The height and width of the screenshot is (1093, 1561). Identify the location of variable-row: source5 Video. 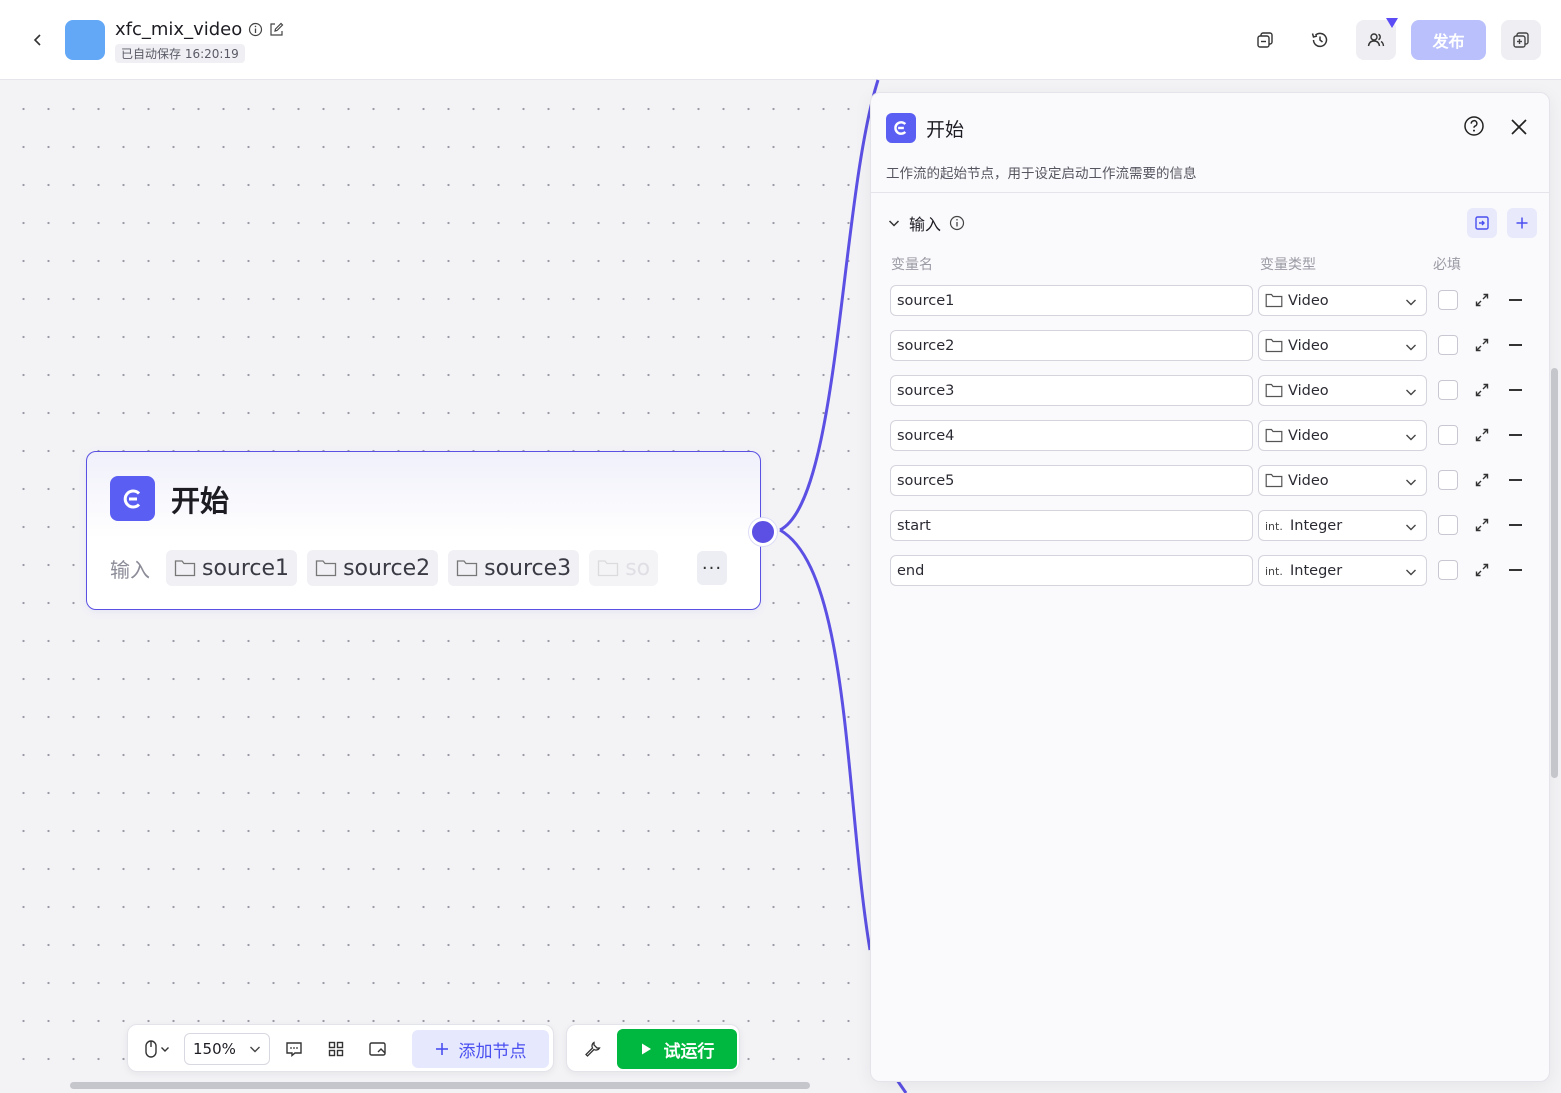
(1210, 481).